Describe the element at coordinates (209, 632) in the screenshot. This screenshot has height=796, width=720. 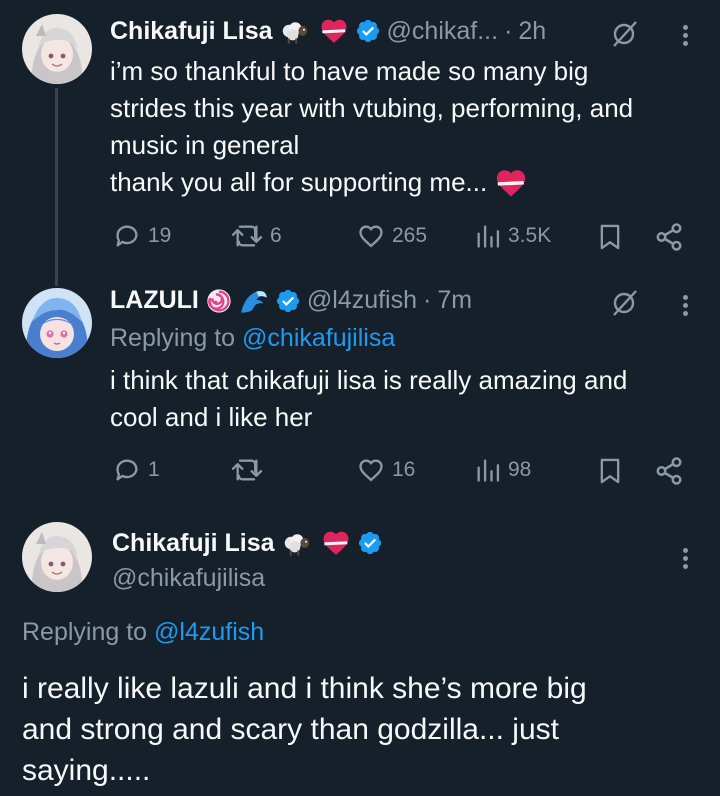
I see `replying-handle-link: @l4zufish` at that location.